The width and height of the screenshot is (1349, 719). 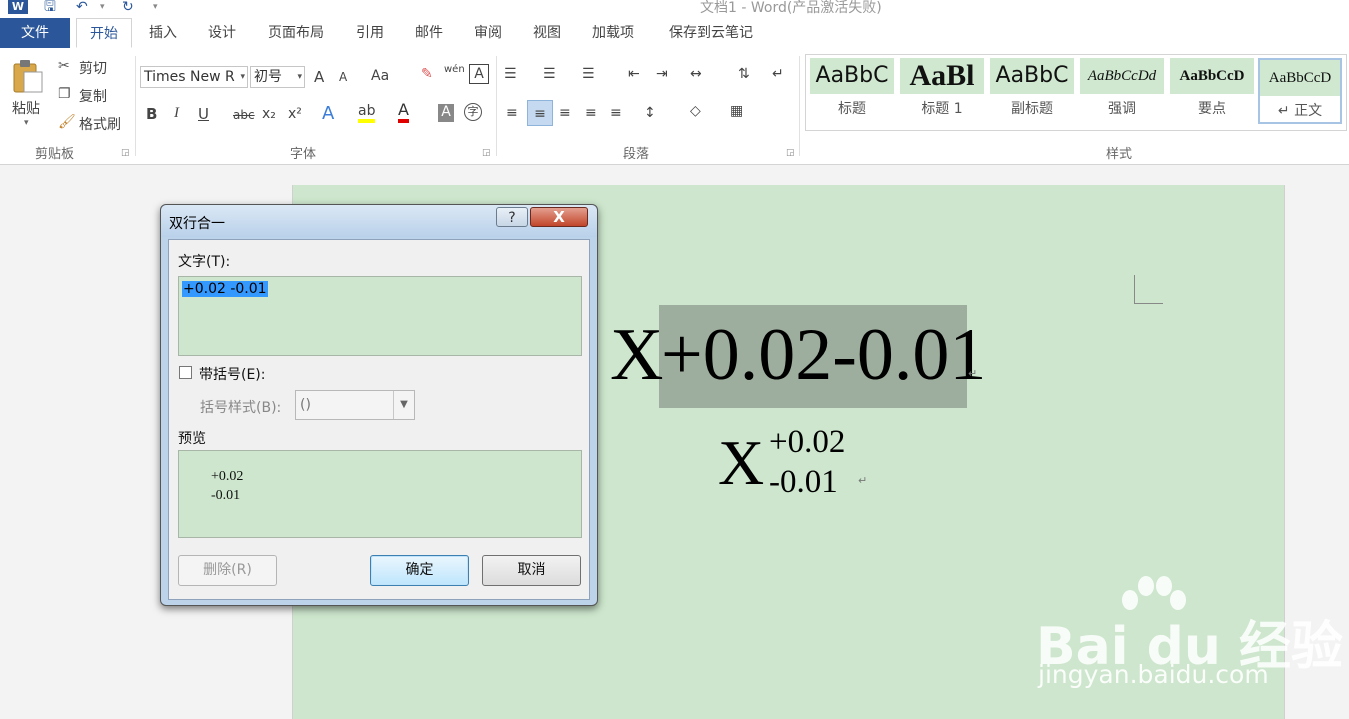 I want to click on preview-box: +0.02 -0.01, so click(x=380, y=494).